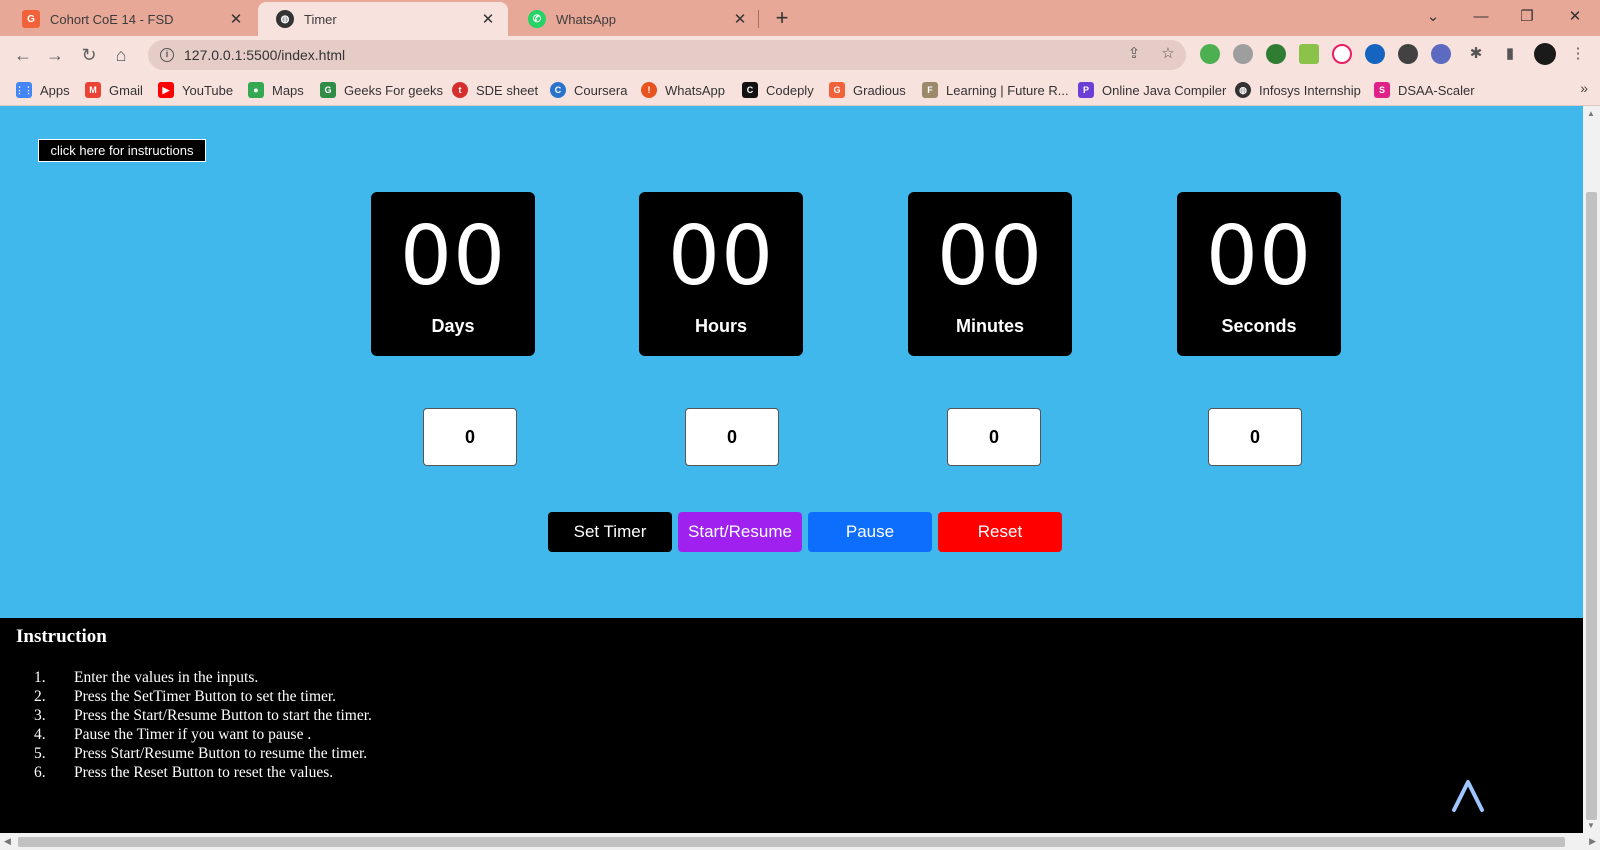  Describe the element at coordinates (1255, 437) in the screenshot. I see `seconds-input` at that location.